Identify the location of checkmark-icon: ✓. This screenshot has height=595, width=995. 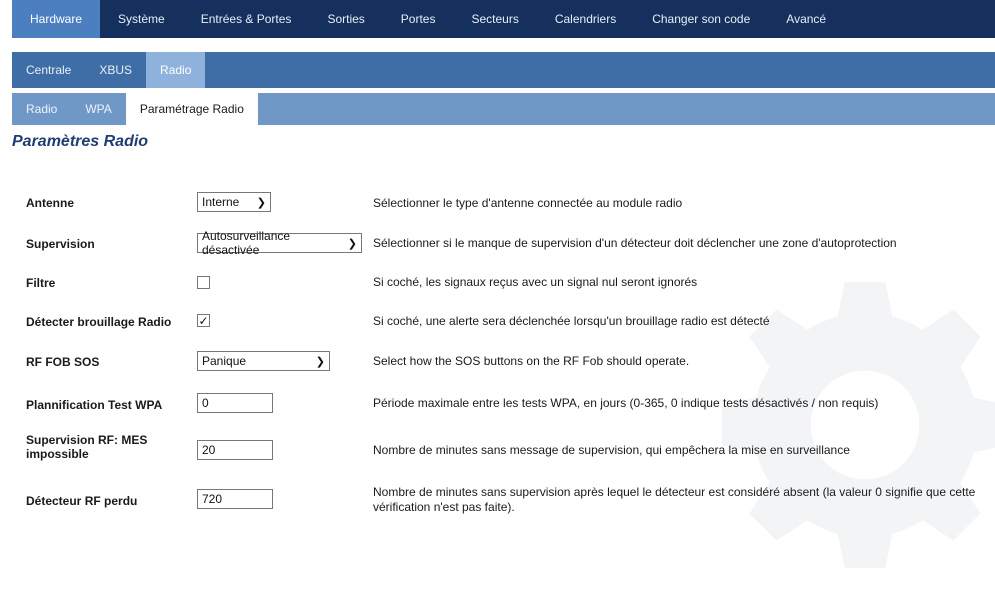
(203, 320).